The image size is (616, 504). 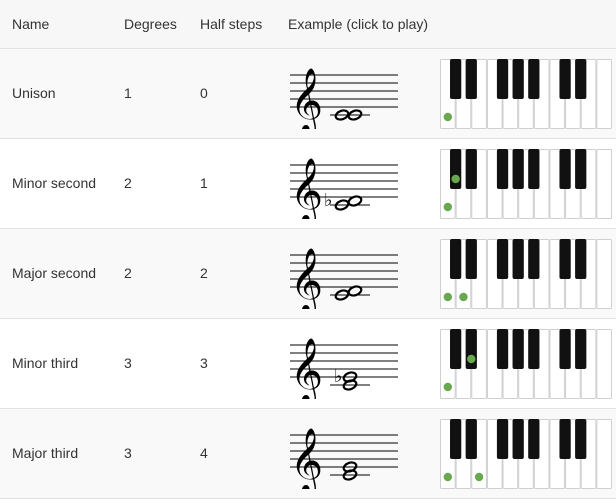 What do you see at coordinates (358, 24) in the screenshot?
I see `header-example: Example (click to play)` at bounding box center [358, 24].